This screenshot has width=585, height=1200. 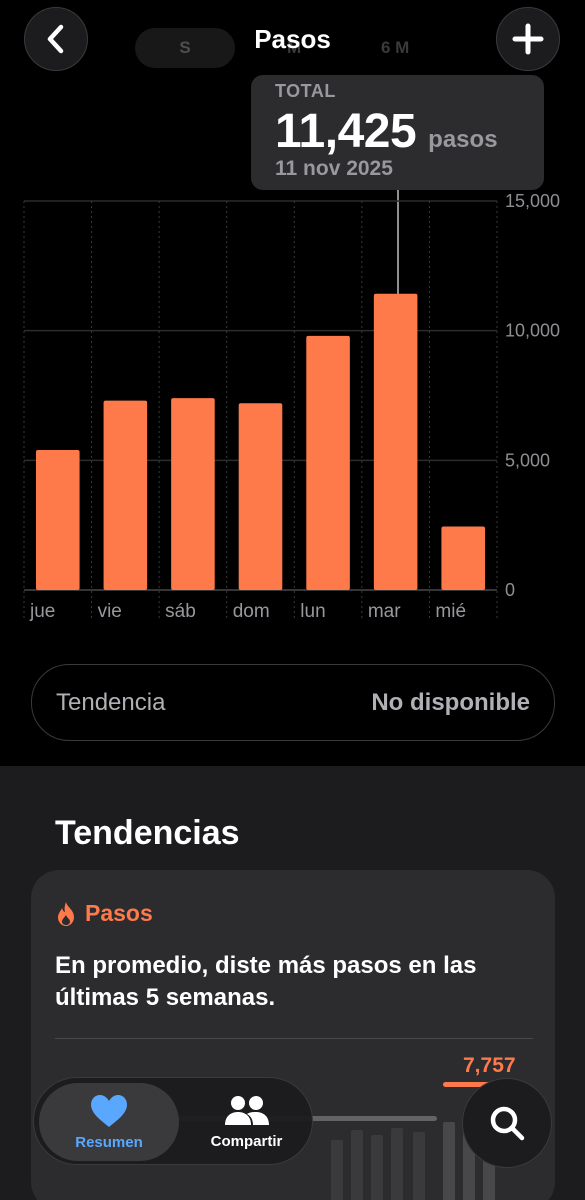 I want to click on x-tick-label: mié, so click(x=450, y=611).